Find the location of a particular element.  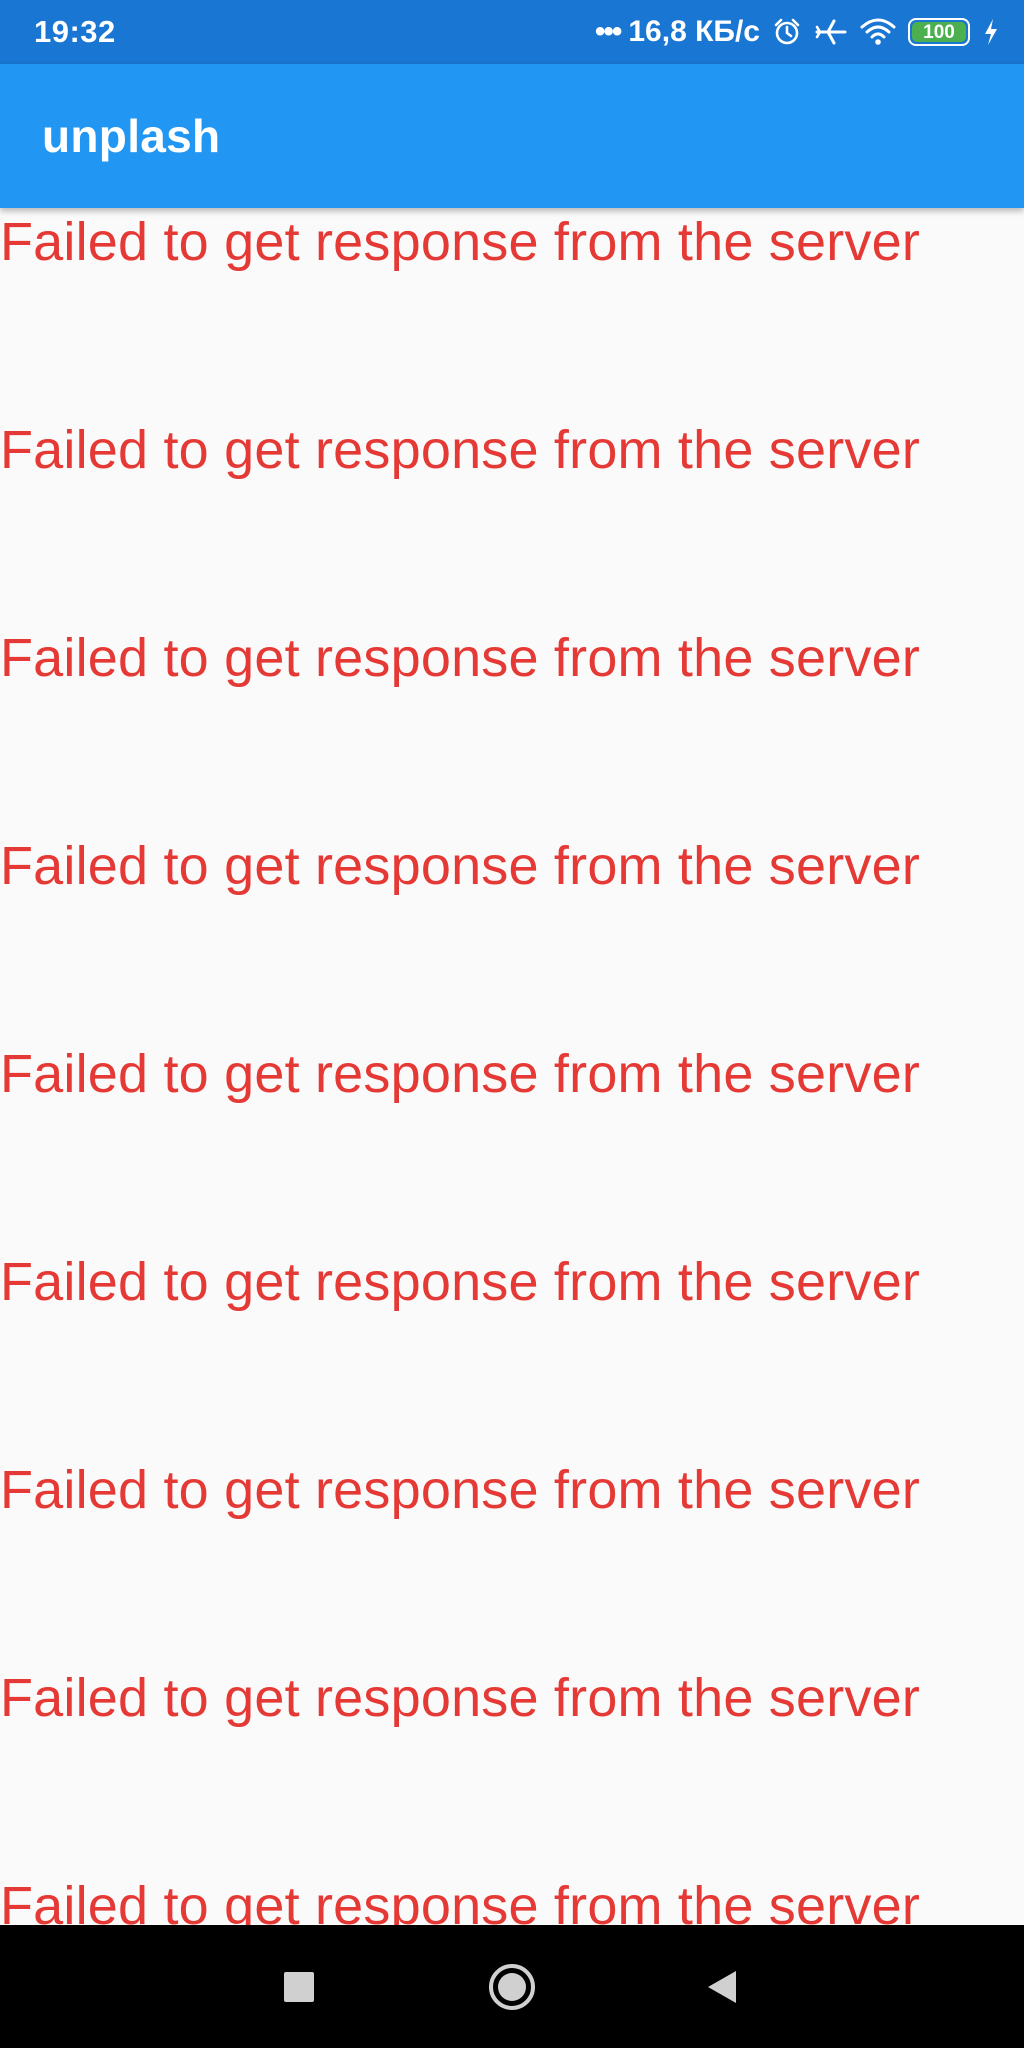

wifi-icon is located at coordinates (878, 32).